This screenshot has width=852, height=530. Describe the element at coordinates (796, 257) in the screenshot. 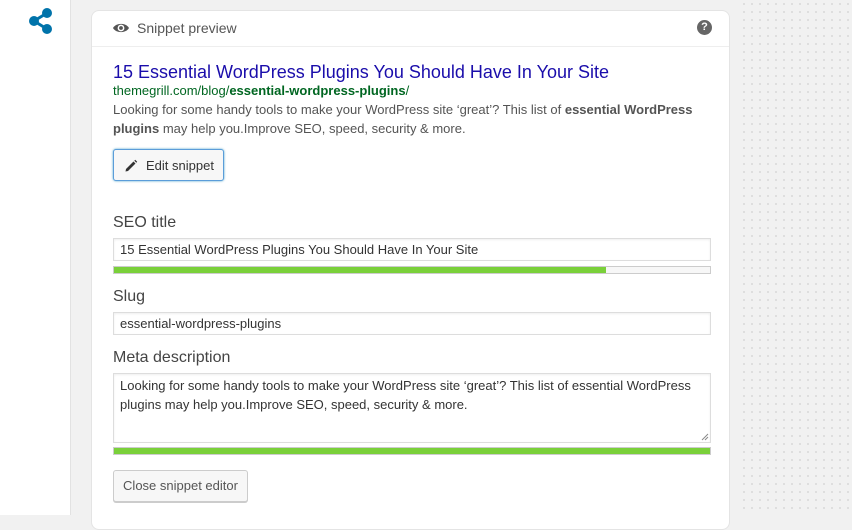

I see `dotted-background` at that location.